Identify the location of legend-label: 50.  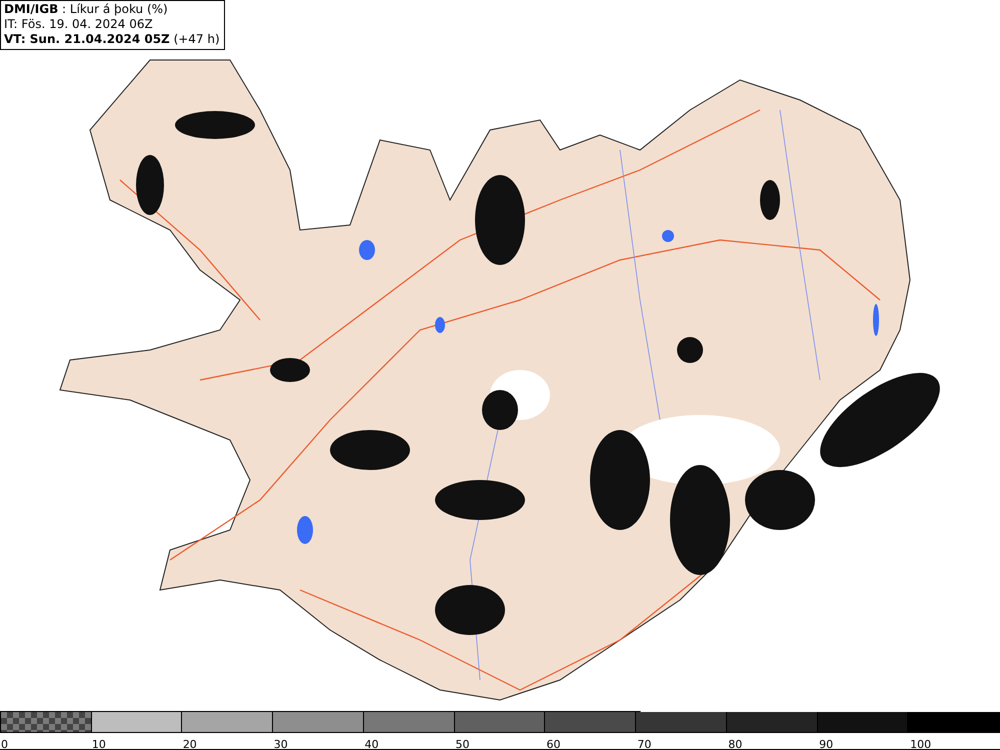
(462, 744).